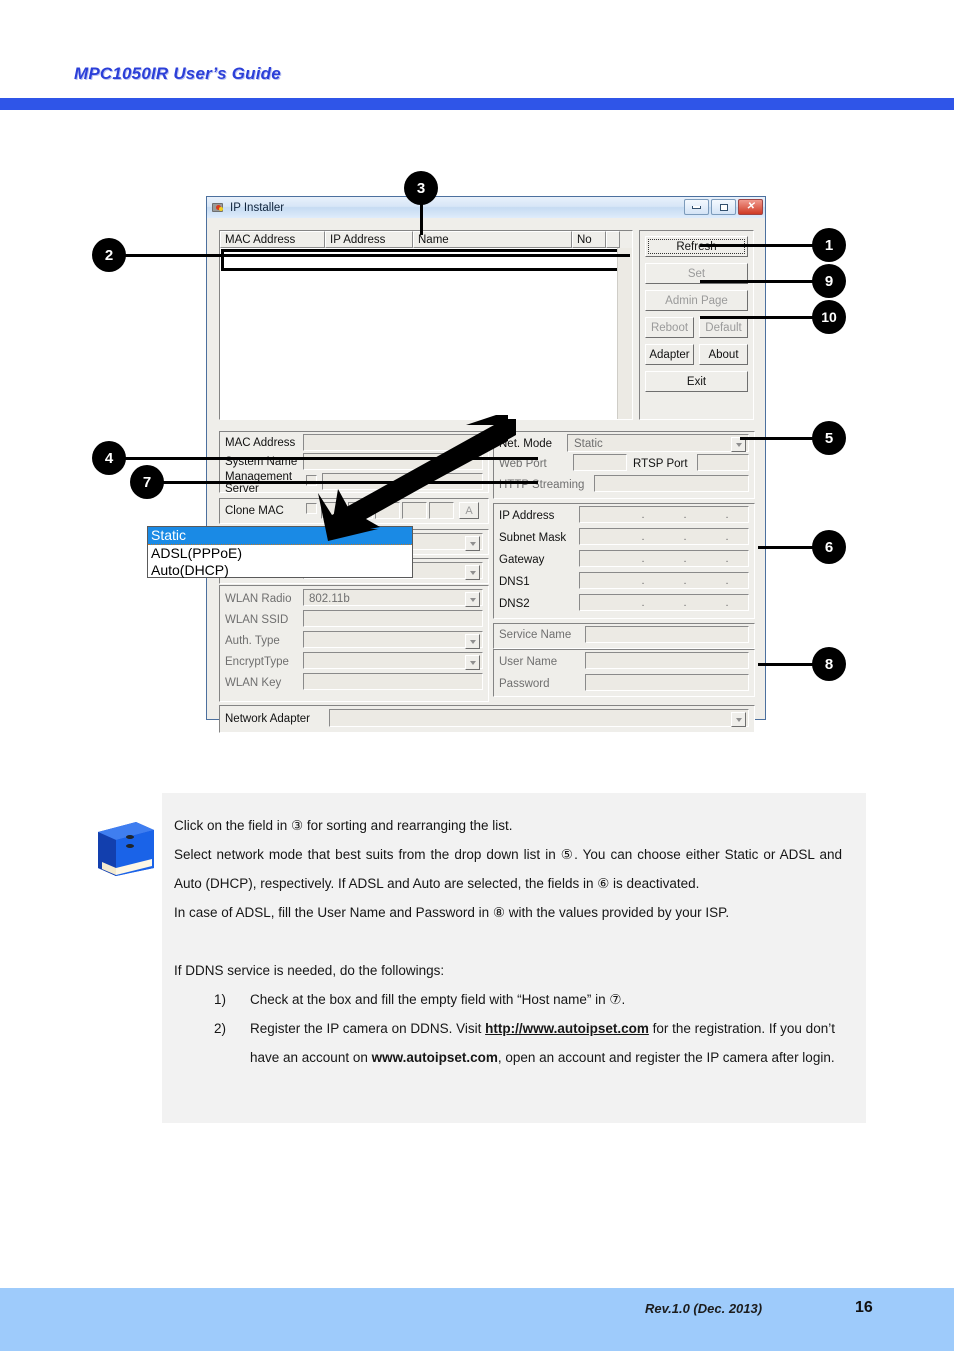 The image size is (954, 1351). What do you see at coordinates (109, 255) in the screenshot?
I see `callout-2: 2` at bounding box center [109, 255].